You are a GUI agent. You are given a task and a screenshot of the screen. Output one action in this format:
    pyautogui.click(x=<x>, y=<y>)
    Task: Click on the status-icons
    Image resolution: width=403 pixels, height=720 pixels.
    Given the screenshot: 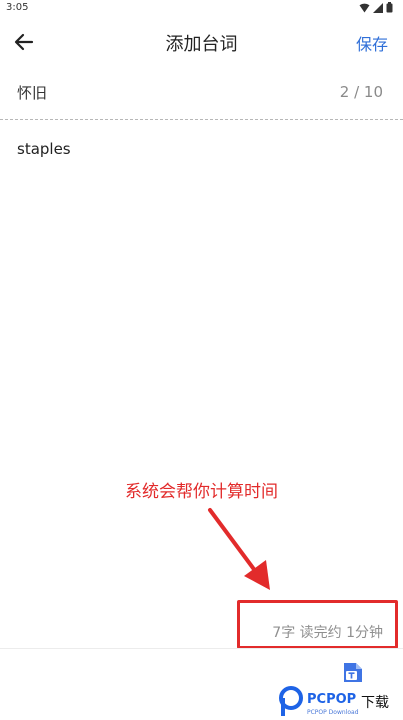 What is the action you would take?
    pyautogui.click(x=376, y=7)
    